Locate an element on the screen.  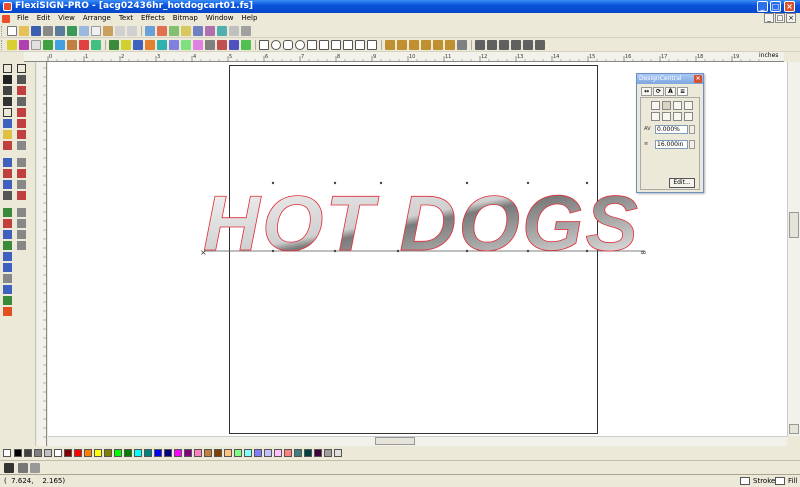
align-center-icon is located at coordinates (402, 45).